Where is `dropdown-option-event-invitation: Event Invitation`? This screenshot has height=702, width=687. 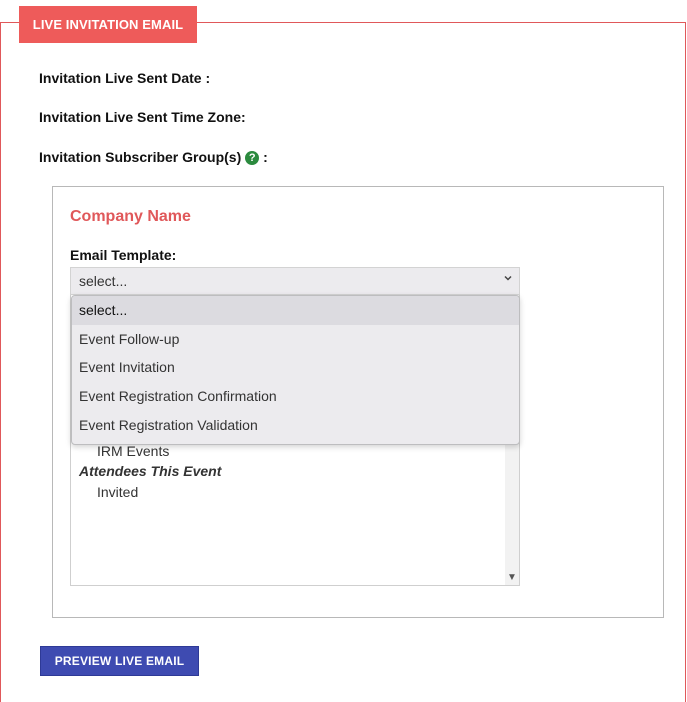 dropdown-option-event-invitation: Event Invitation is located at coordinates (295, 367).